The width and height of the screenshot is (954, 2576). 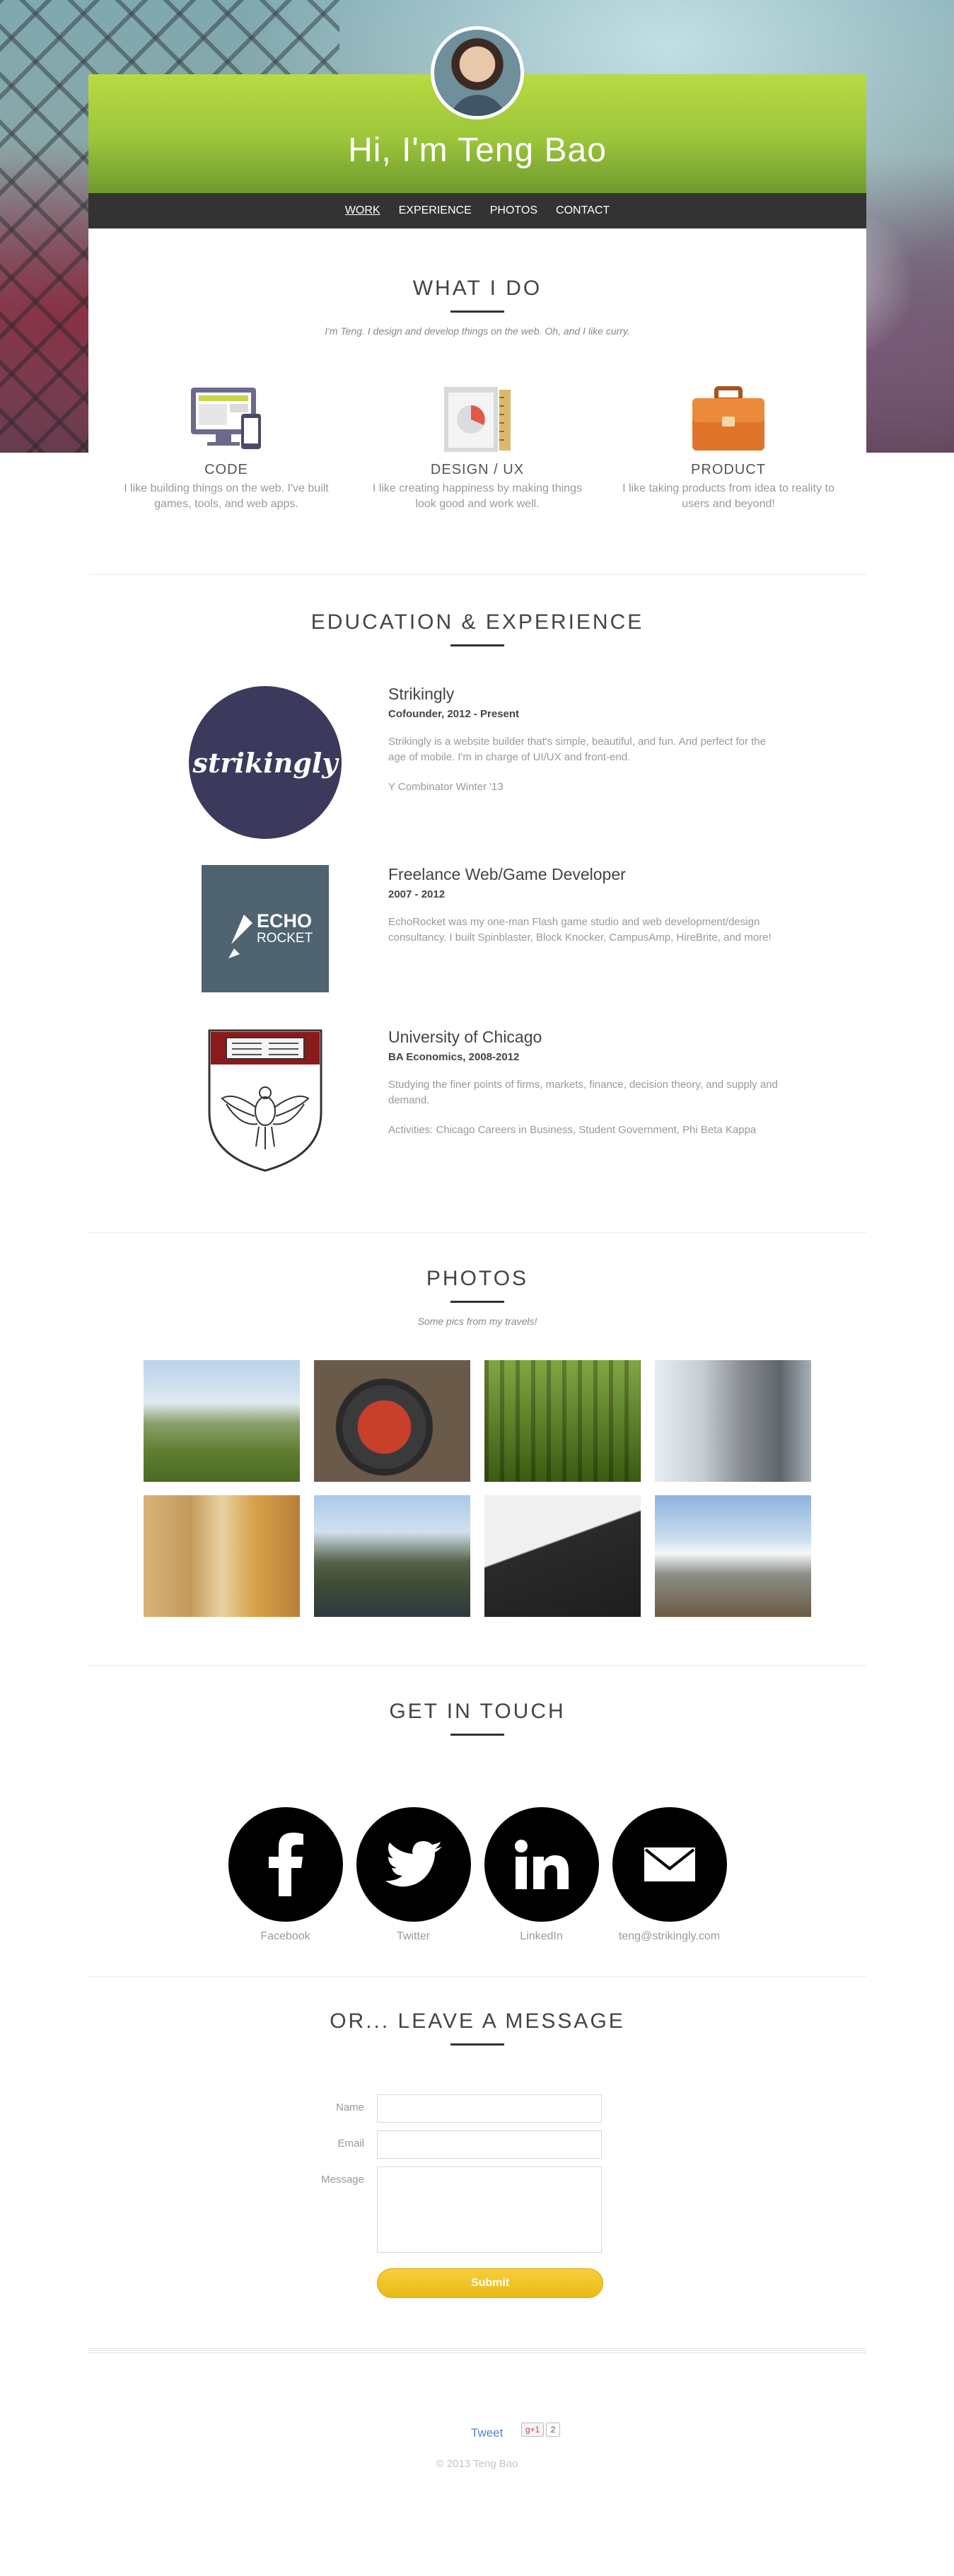 What do you see at coordinates (477, 1488) in the screenshot?
I see `photo-grid` at bounding box center [477, 1488].